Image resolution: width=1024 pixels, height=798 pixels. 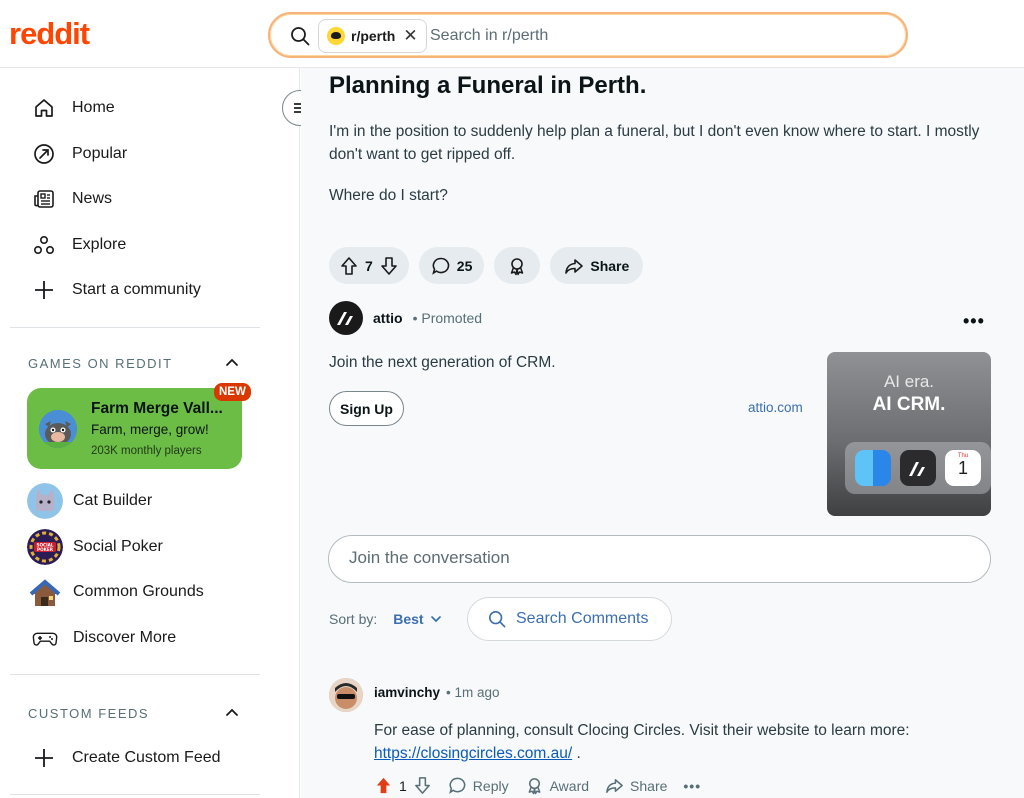 I want to click on reply-button: Reply, so click(x=478, y=785).